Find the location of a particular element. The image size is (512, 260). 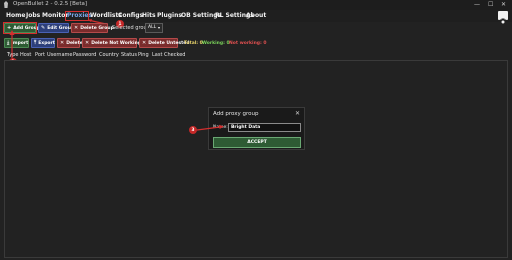

export-label: Export is located at coordinates (46, 43).